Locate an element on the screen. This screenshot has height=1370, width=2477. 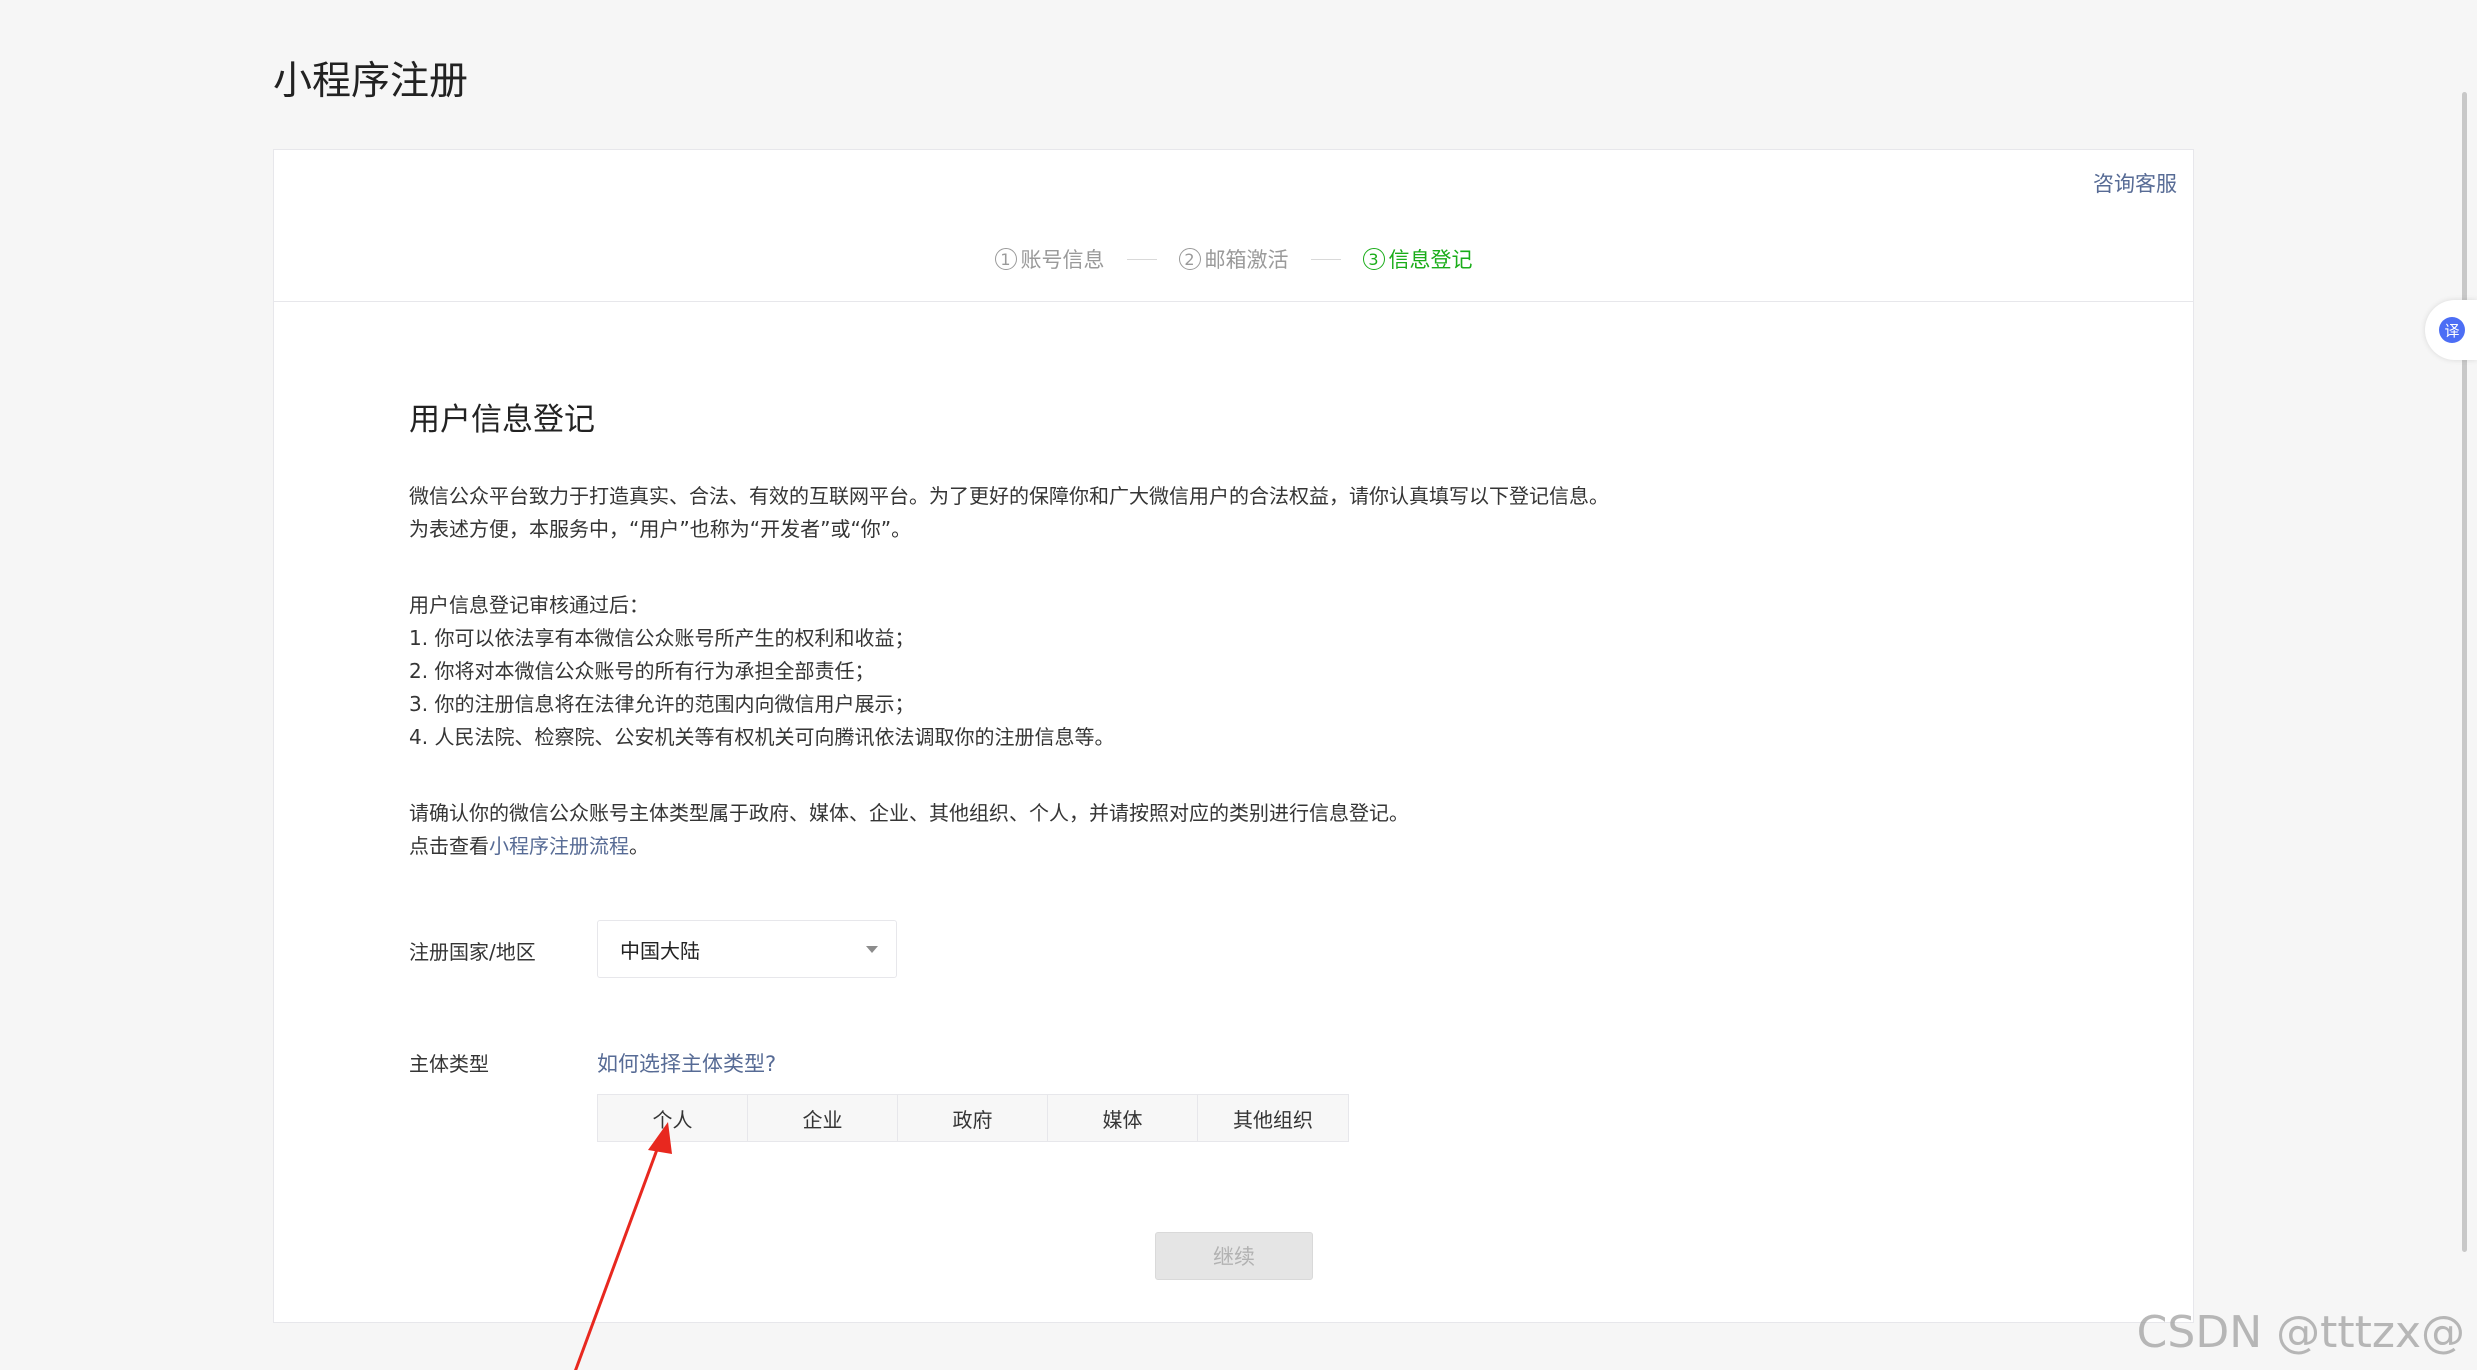
rights-item-3: 3. 你的注册信息将在法律允许的范围内向微信用户展示； is located at coordinates (662, 704).